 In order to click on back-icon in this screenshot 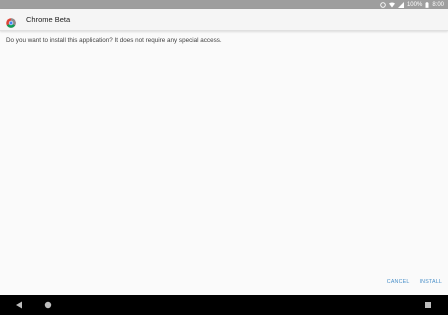, I will do `click(19, 305)`.